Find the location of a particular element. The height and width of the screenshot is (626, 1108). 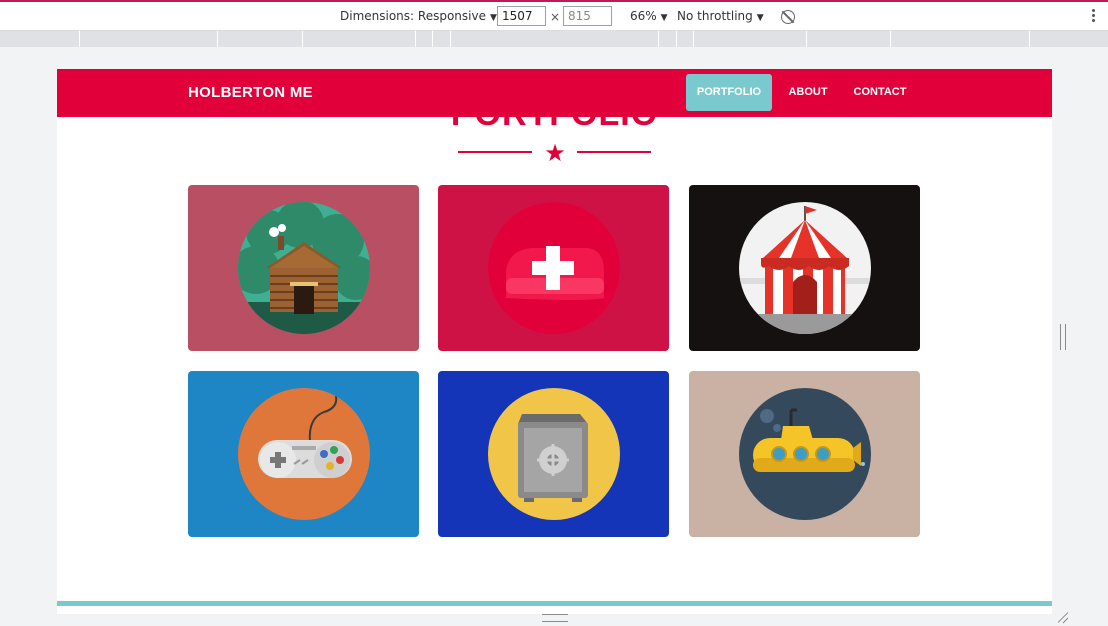

cake-icon is located at coordinates (554, 268).